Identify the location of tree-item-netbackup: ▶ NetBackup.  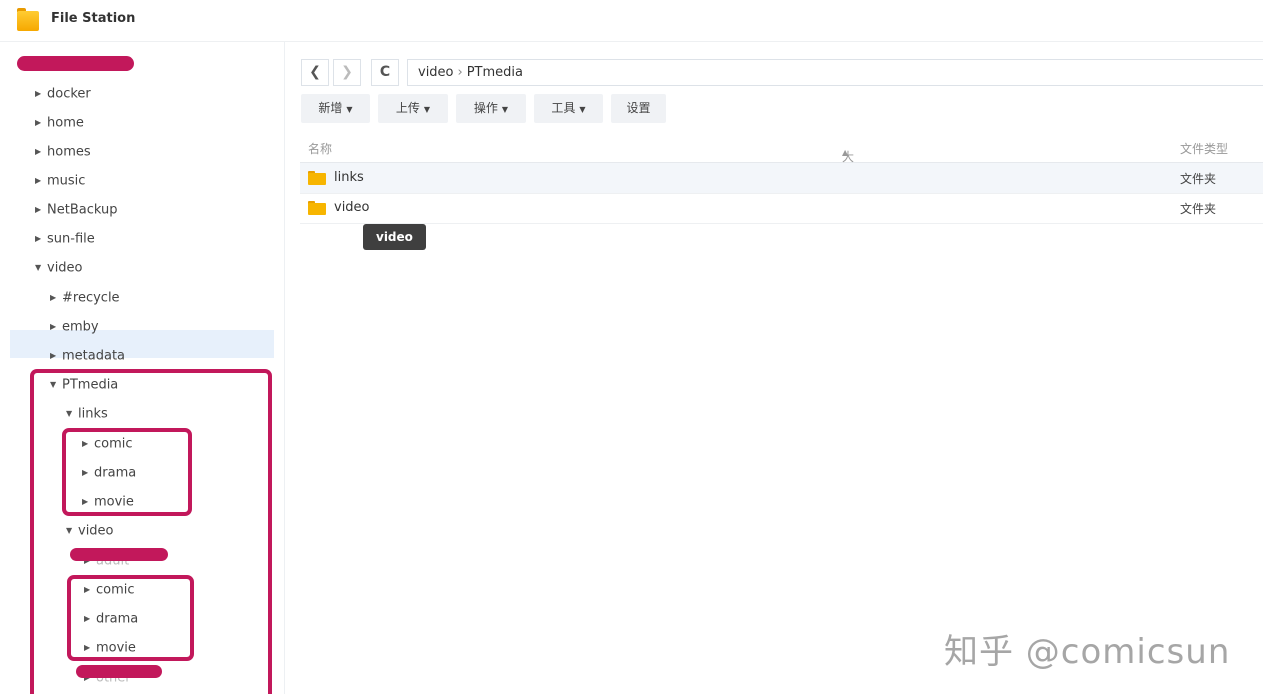
(76, 210).